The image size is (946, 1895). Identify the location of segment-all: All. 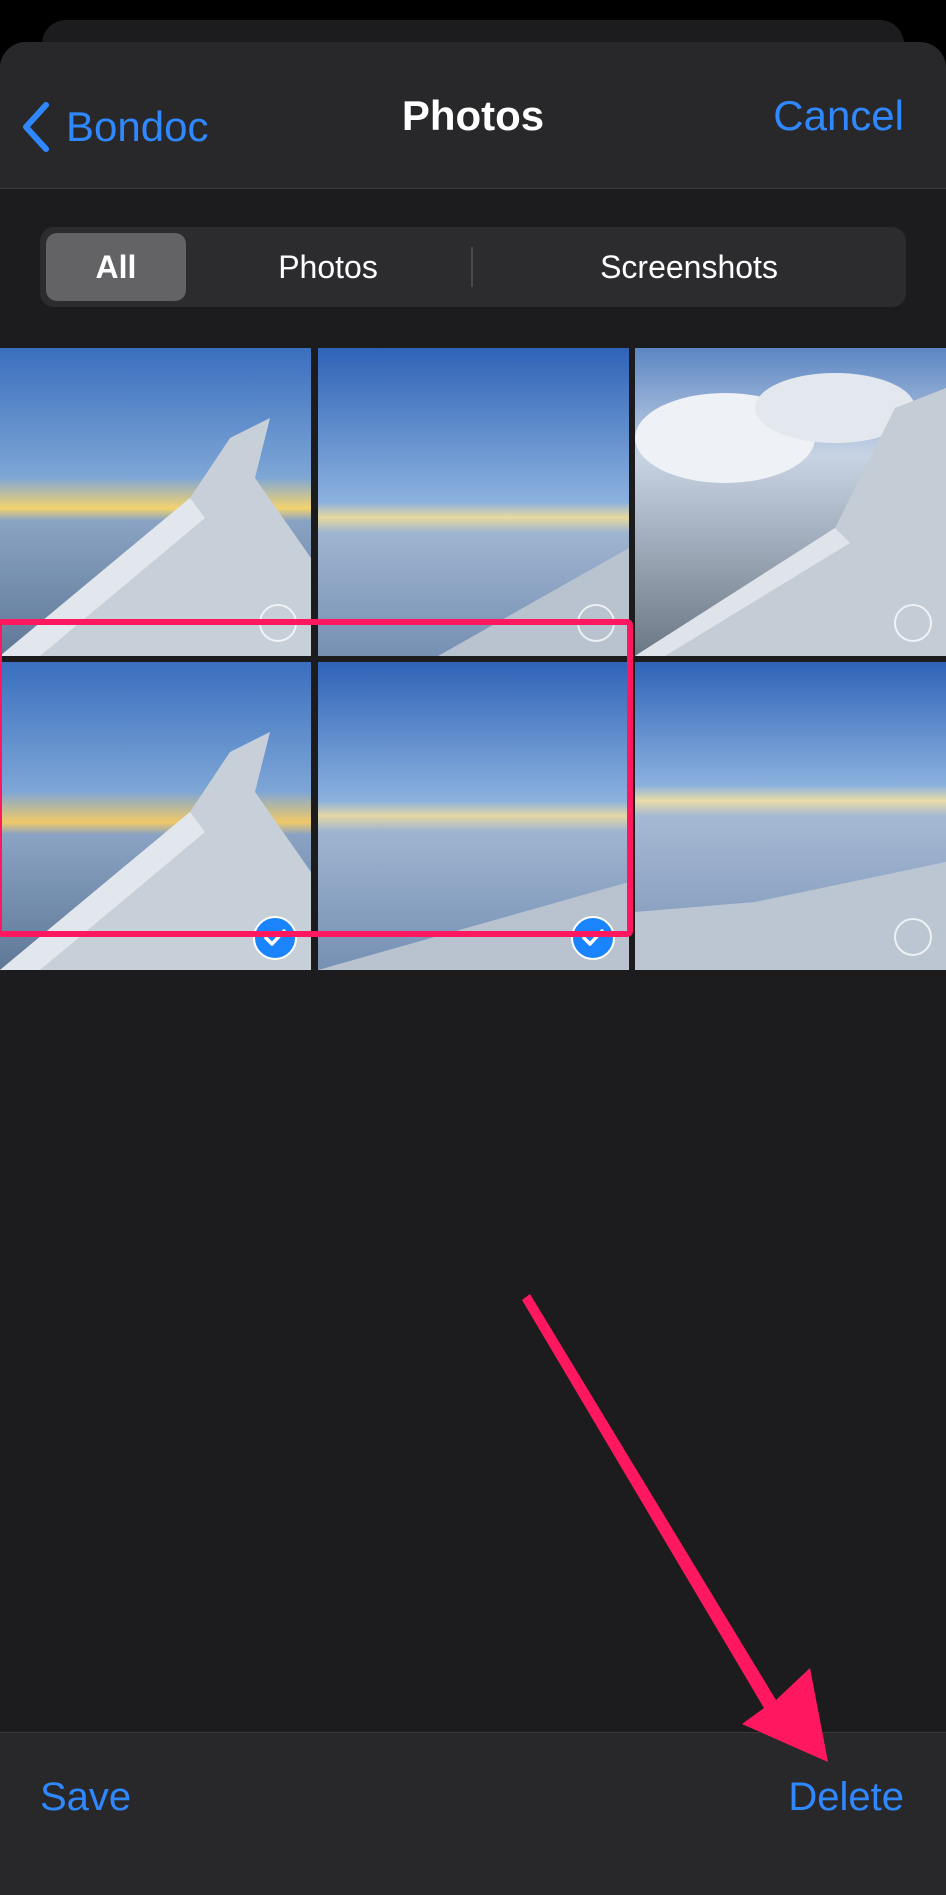
(116, 267).